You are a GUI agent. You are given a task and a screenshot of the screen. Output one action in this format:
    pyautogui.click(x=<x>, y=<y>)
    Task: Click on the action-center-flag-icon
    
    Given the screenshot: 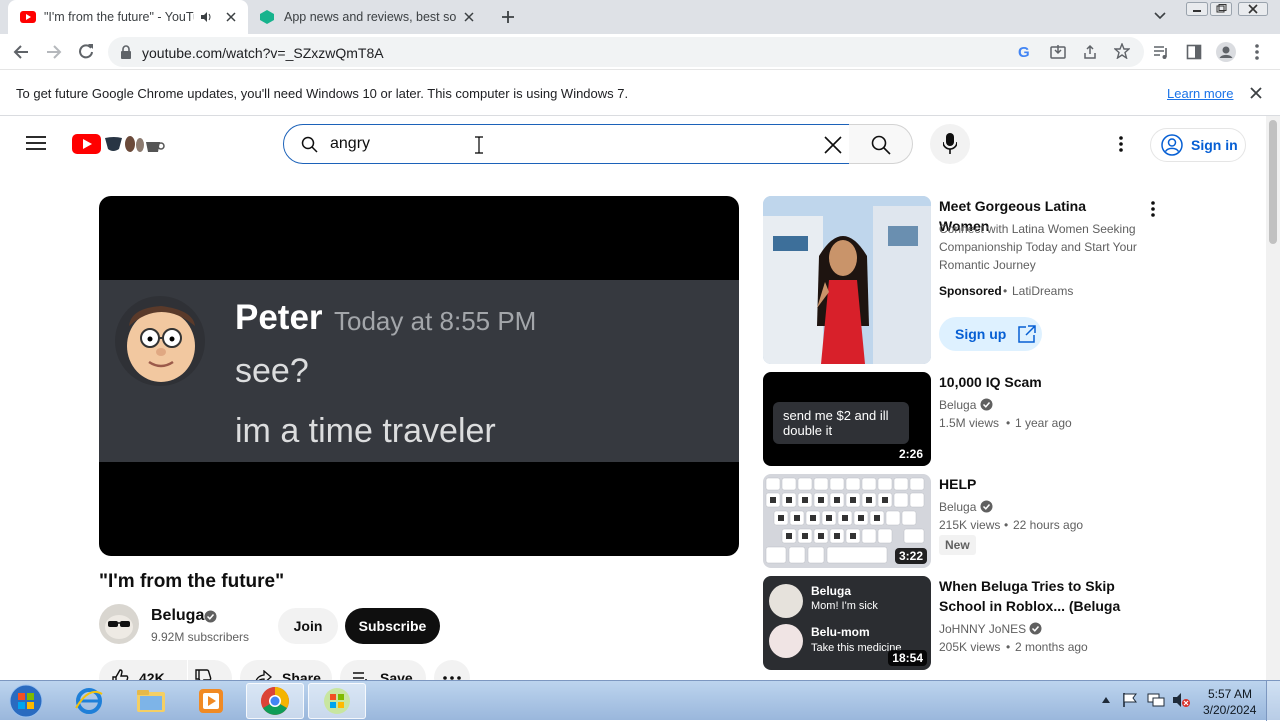 What is the action you would take?
    pyautogui.click(x=1130, y=700)
    